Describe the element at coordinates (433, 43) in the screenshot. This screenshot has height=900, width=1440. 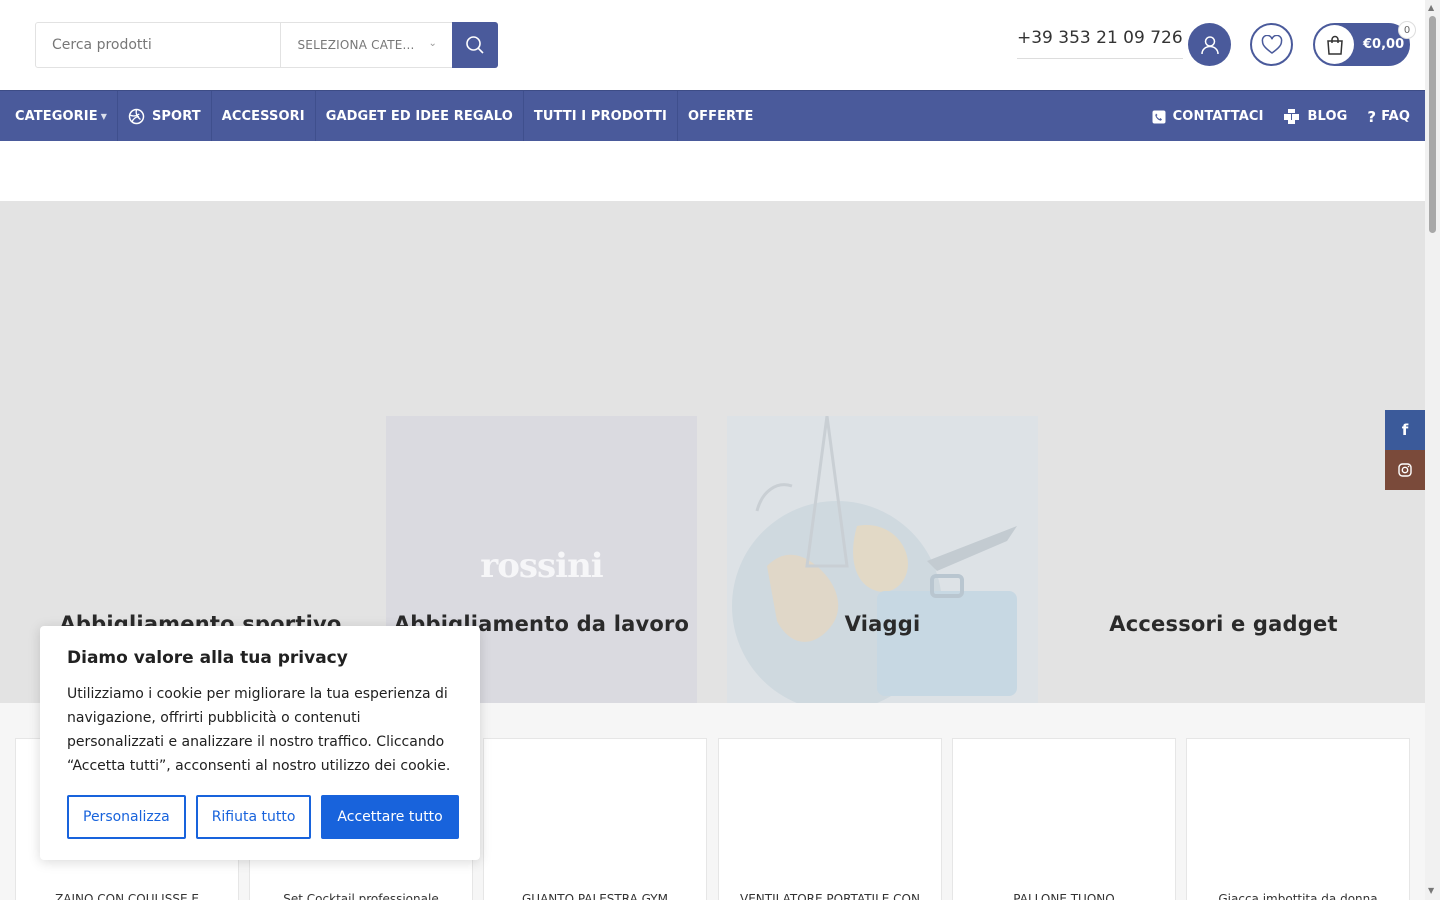
I see `chevron-down-icon: ⌄` at that location.